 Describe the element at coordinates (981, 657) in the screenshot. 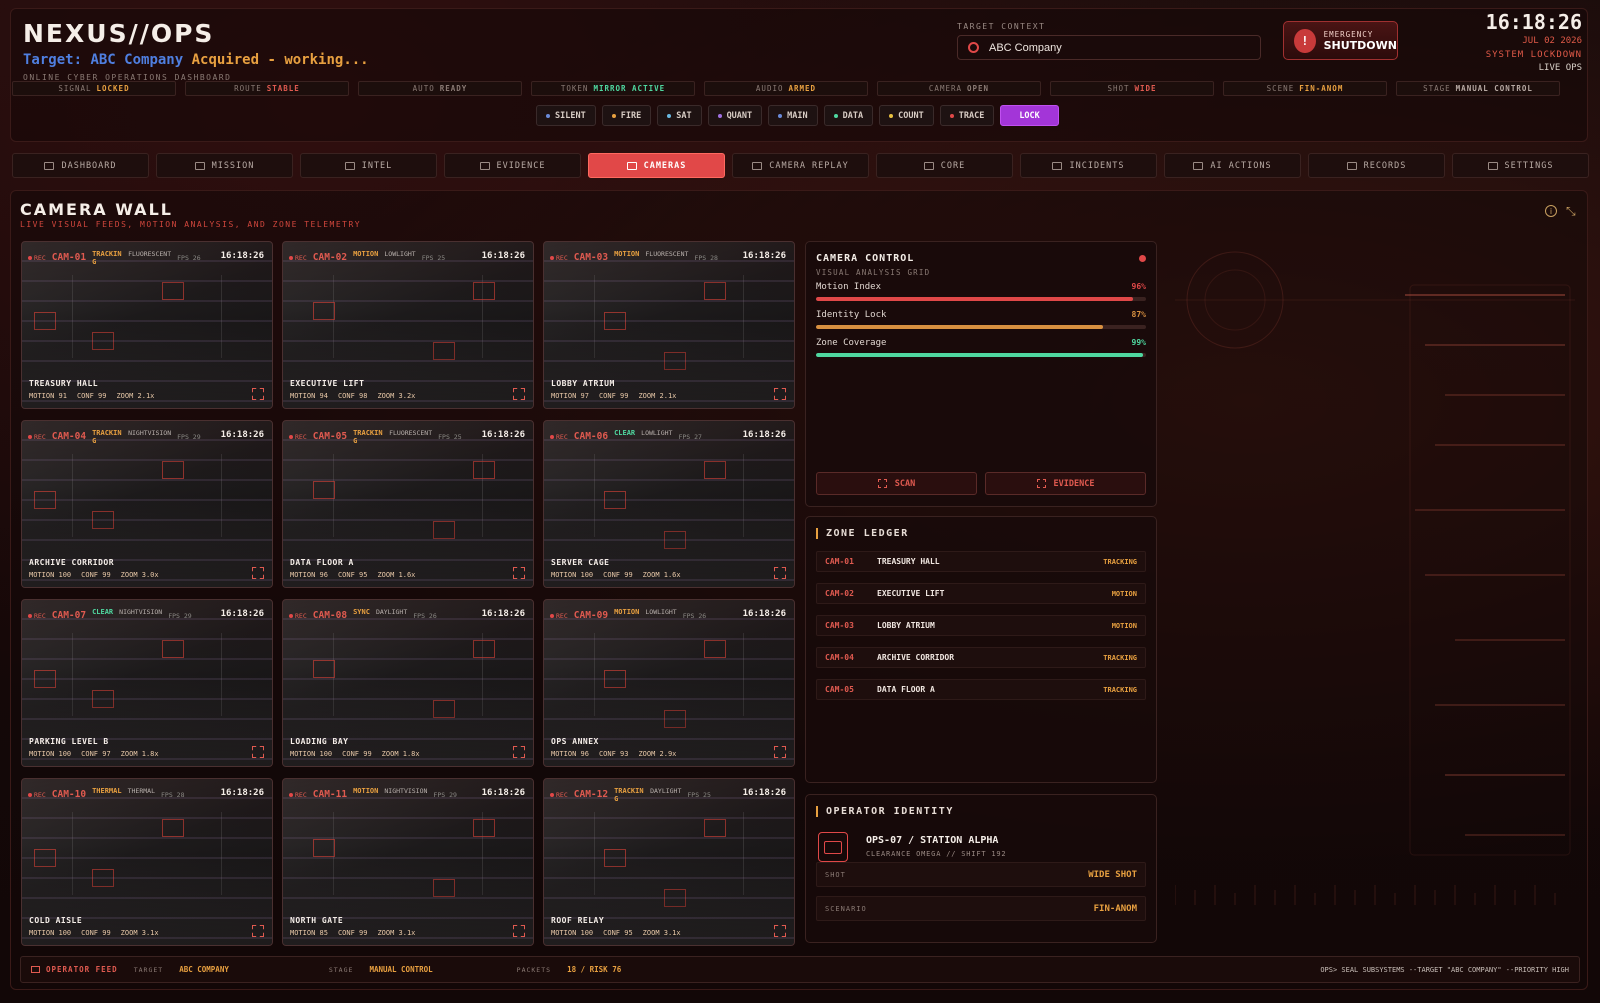

I see `zone-ledger-row: CAM-04 ARCHIVE CORRIDOR TRACKING` at that location.